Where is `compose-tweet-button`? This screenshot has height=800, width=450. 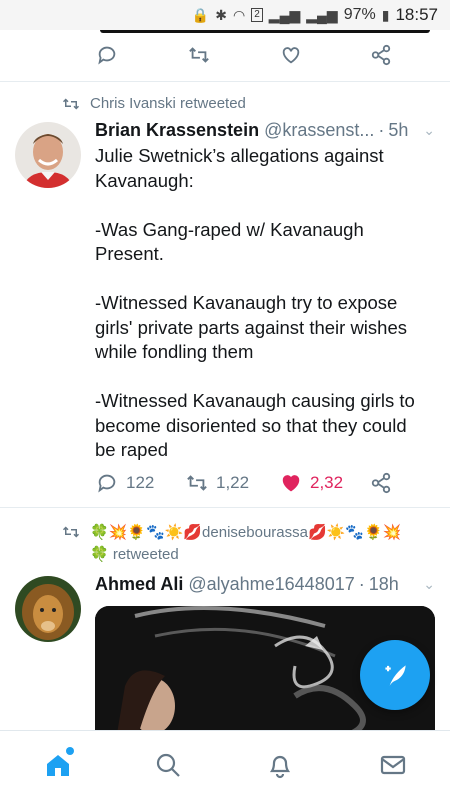
compose-tweet-button is located at coordinates (395, 675).